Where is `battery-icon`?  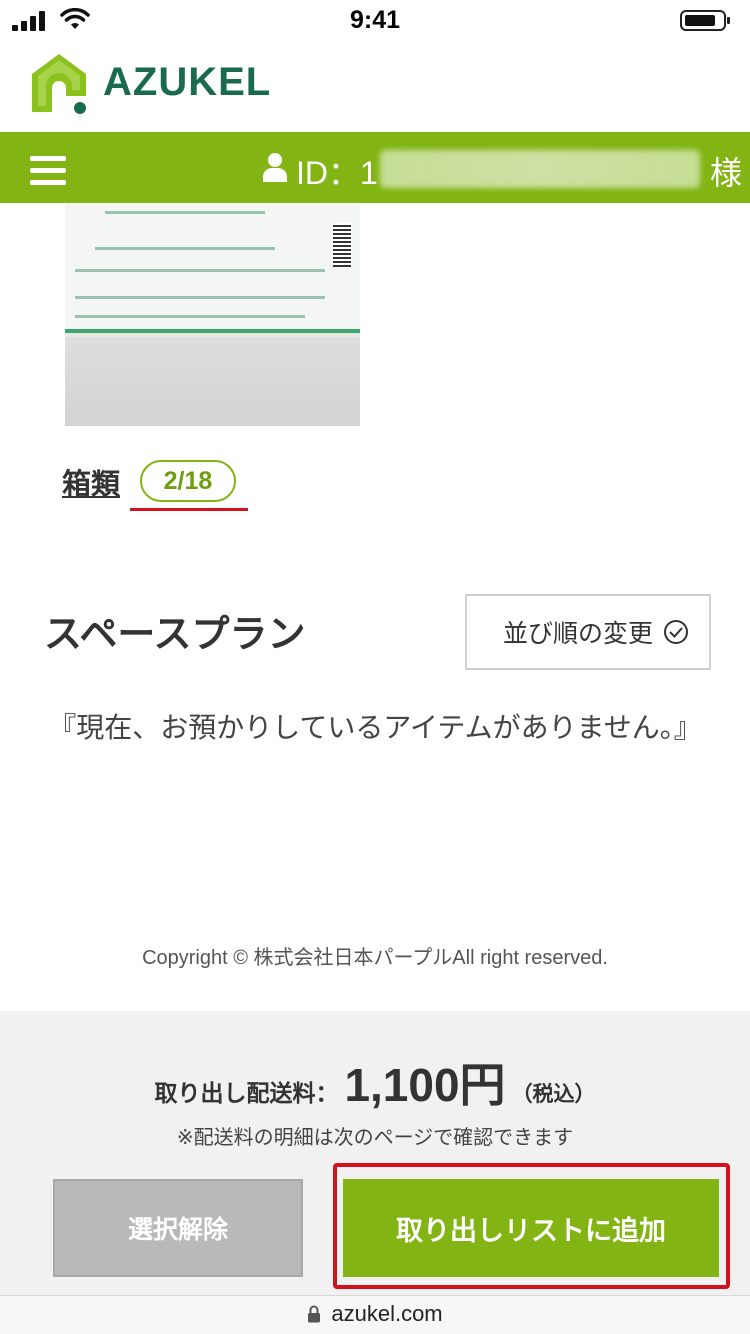
battery-icon is located at coordinates (705, 20).